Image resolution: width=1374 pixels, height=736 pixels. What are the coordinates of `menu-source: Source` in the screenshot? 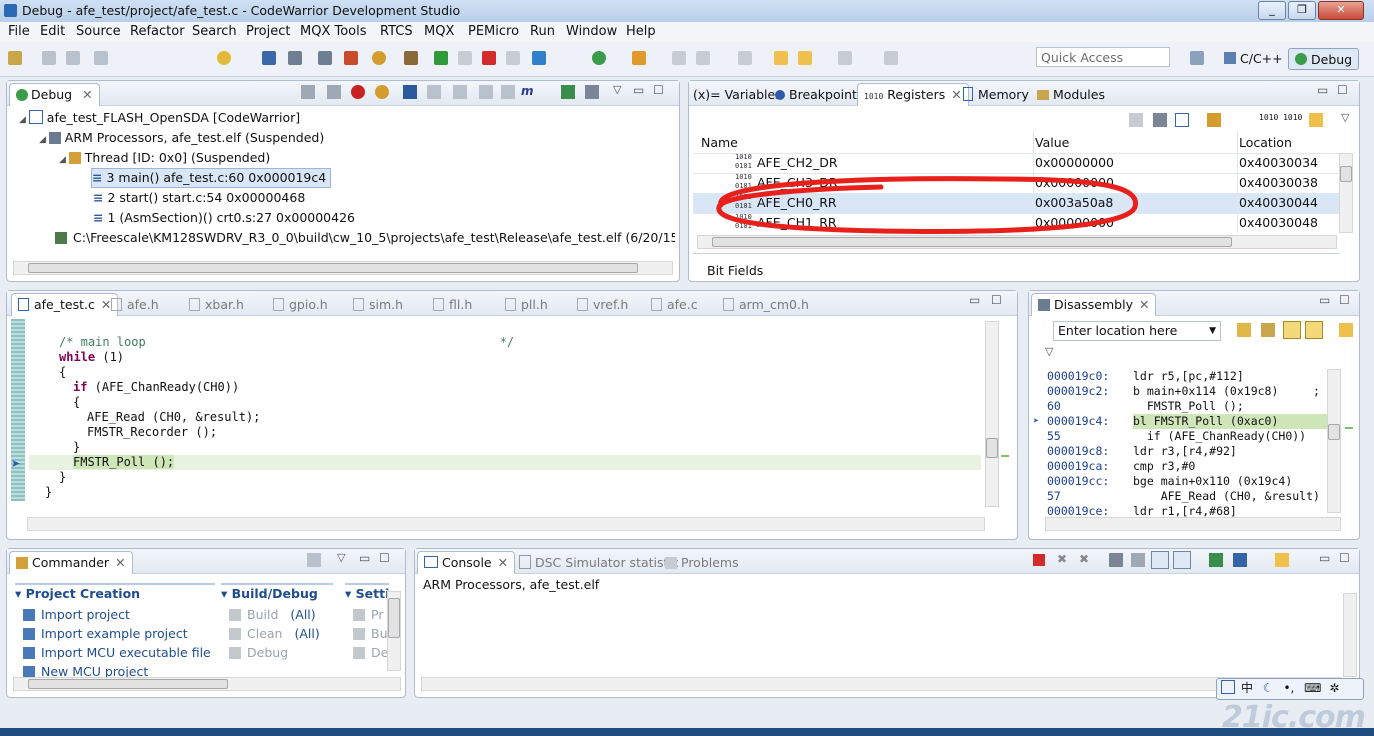 It's located at (98, 31).